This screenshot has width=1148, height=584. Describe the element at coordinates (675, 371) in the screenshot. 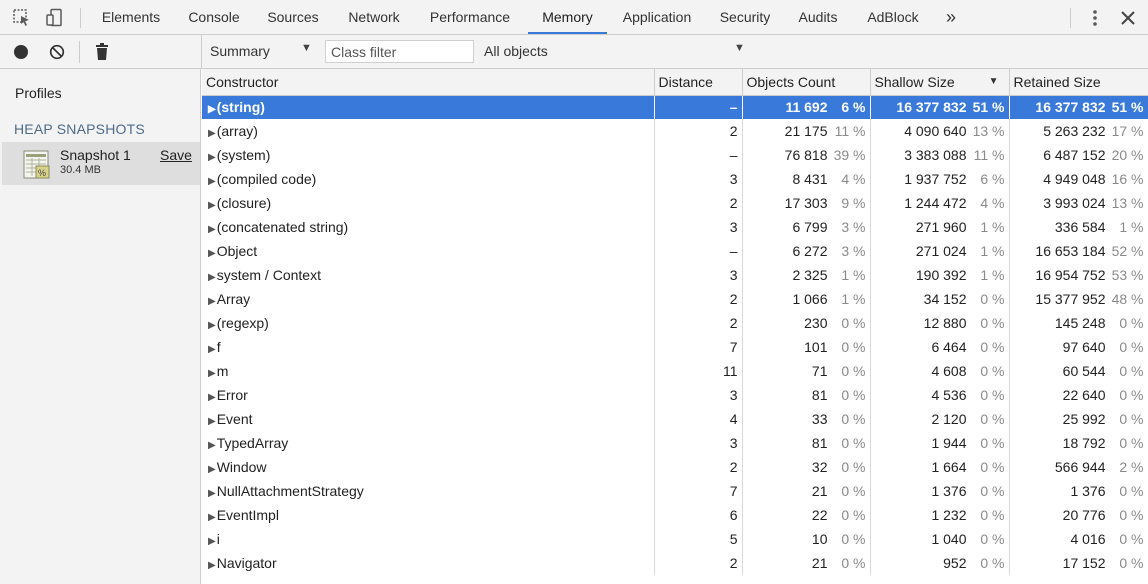

I see `table-row: ▶m 11 71 0 % 4 608 0 % 60 544 0 %` at that location.